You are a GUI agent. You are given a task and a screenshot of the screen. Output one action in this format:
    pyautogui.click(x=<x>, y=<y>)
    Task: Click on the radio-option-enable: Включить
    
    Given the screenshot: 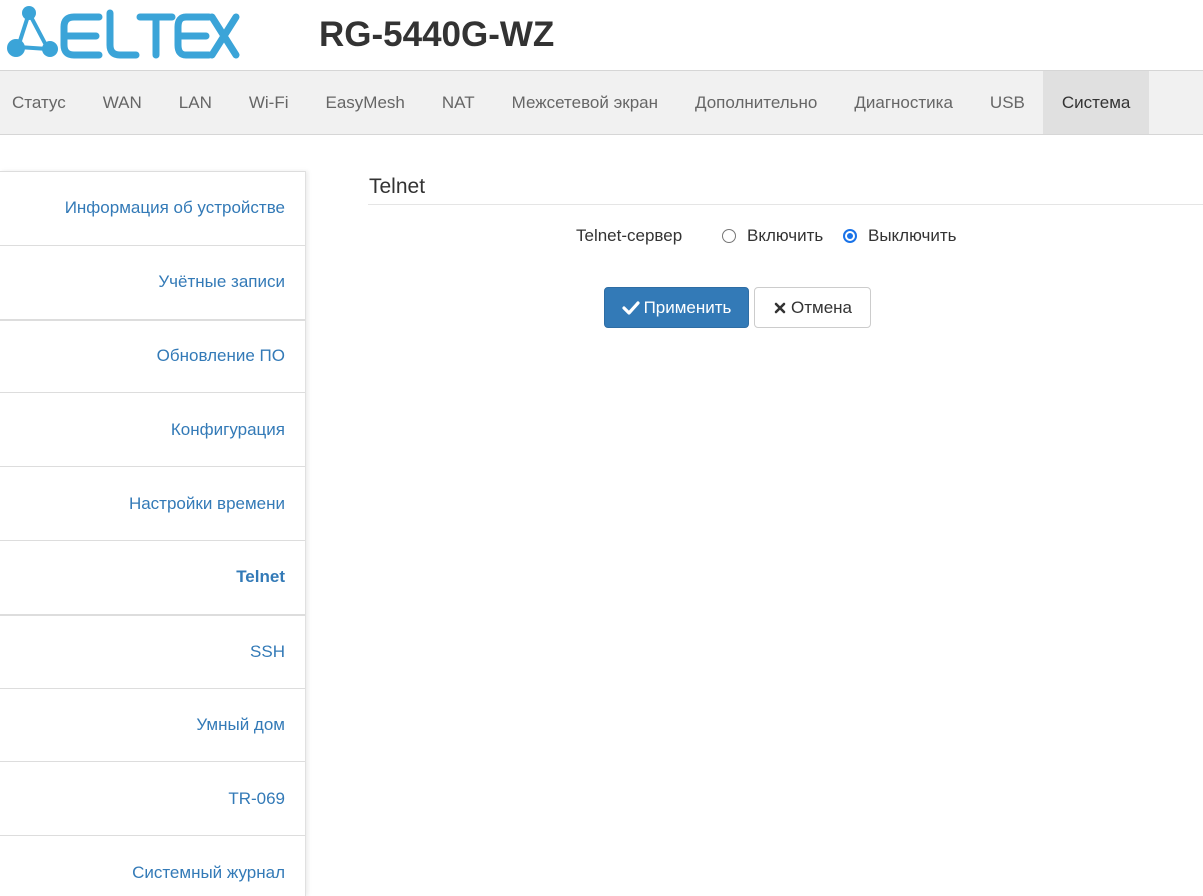 What is the action you would take?
    pyautogui.click(x=772, y=236)
    